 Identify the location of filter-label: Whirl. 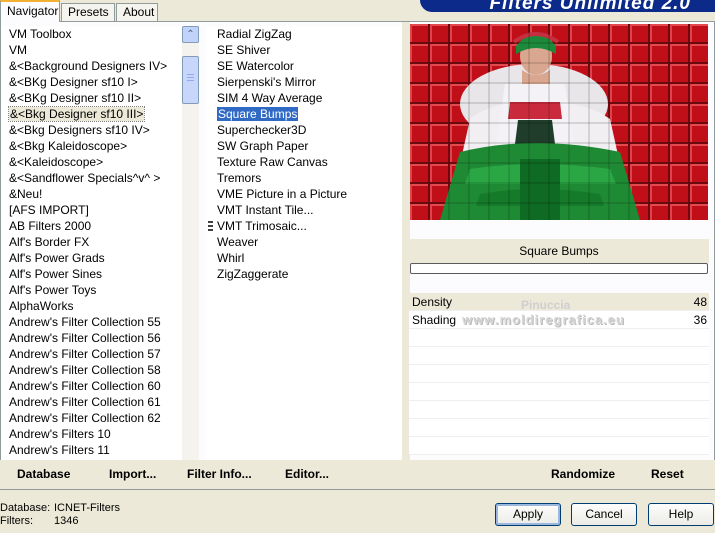
(231, 258).